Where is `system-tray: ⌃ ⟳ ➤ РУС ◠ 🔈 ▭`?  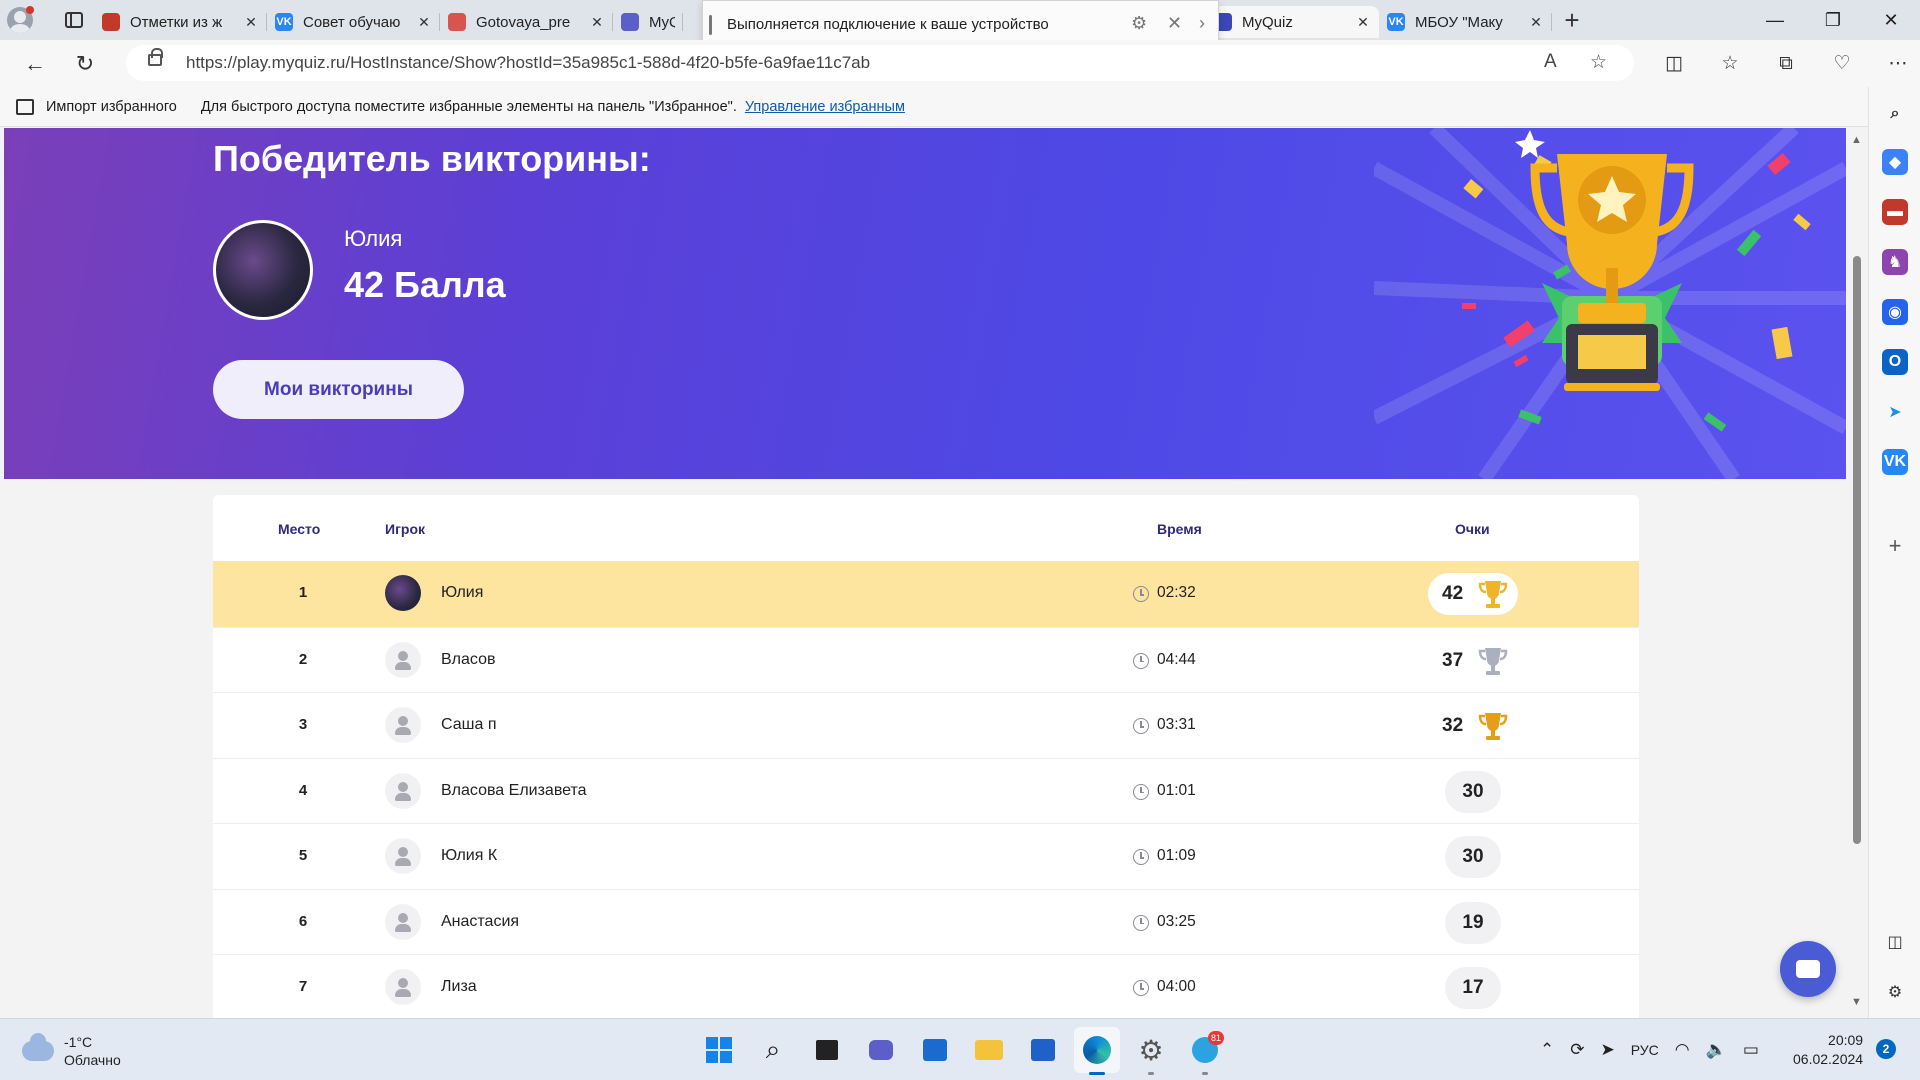 system-tray: ⌃ ⟳ ➤ РУС ◠ 🔈 ▭ is located at coordinates (1649, 1049).